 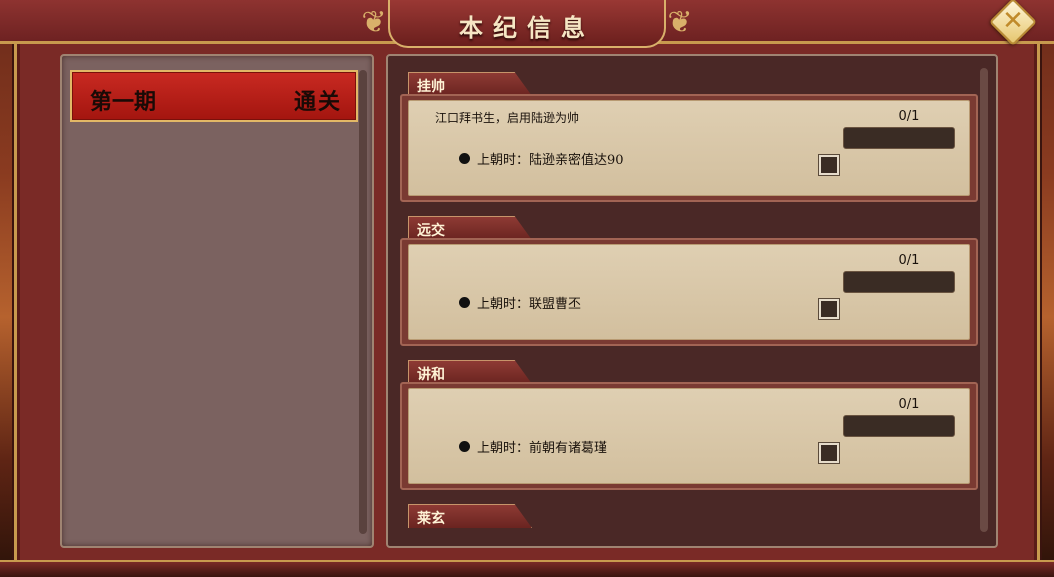 I want to click on quest-card-4: 莱玄, so click(x=689, y=518).